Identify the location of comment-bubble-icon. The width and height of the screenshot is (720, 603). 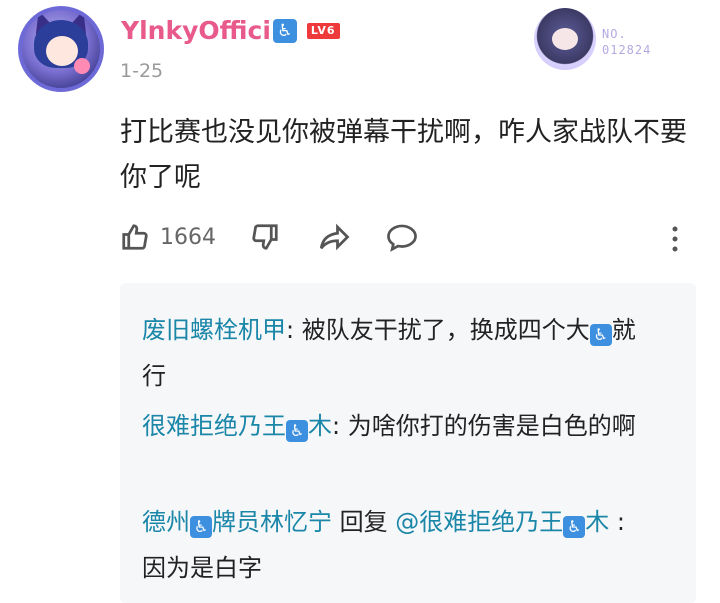
(402, 238).